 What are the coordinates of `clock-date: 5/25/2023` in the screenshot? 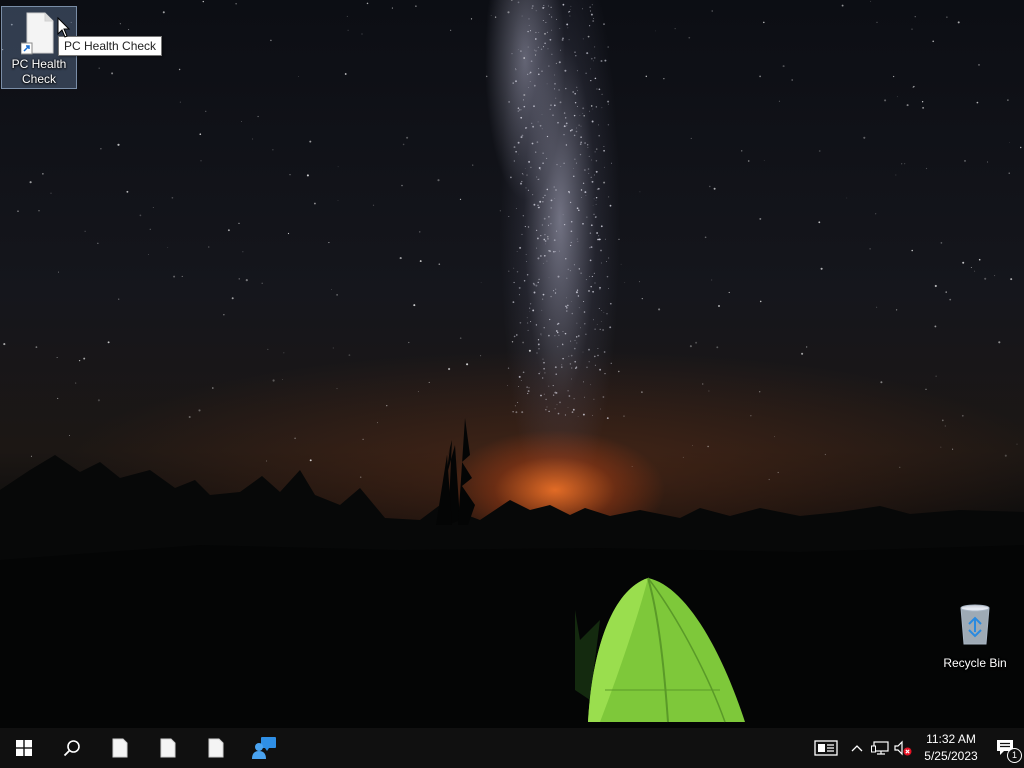 It's located at (951, 756).